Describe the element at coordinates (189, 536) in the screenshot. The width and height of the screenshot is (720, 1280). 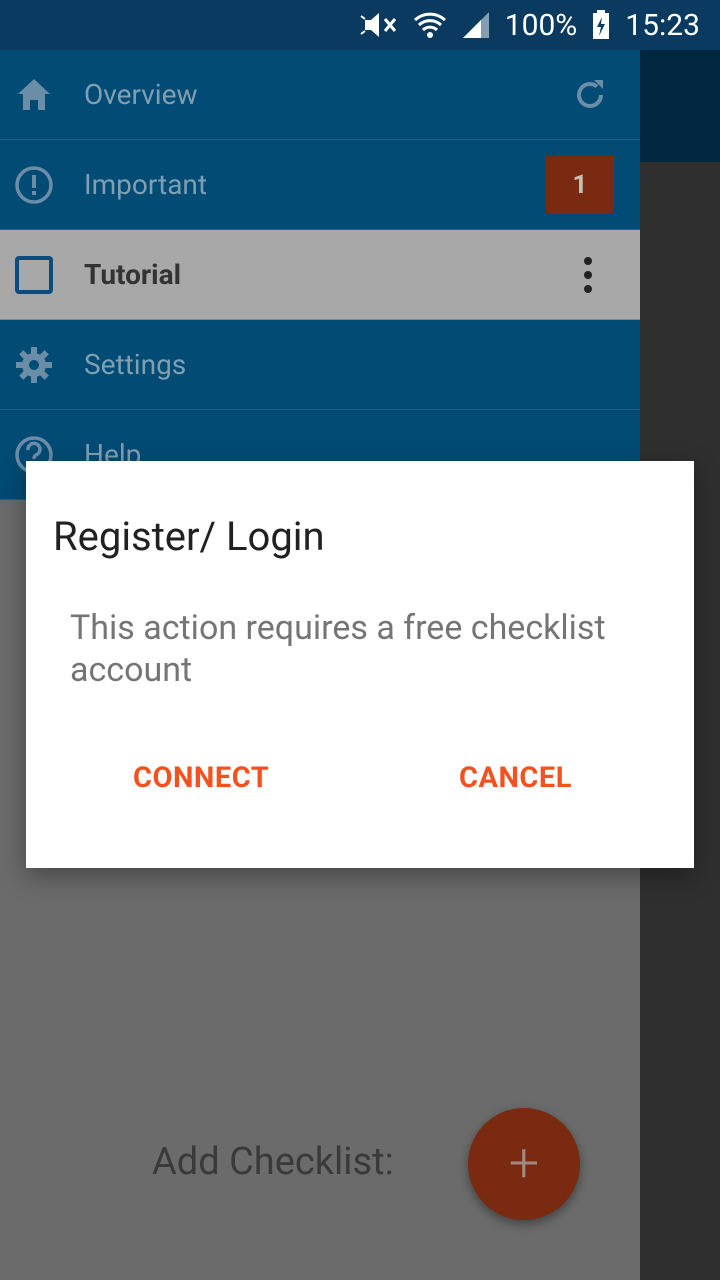
I see `dialog-title: Register/ Login` at that location.